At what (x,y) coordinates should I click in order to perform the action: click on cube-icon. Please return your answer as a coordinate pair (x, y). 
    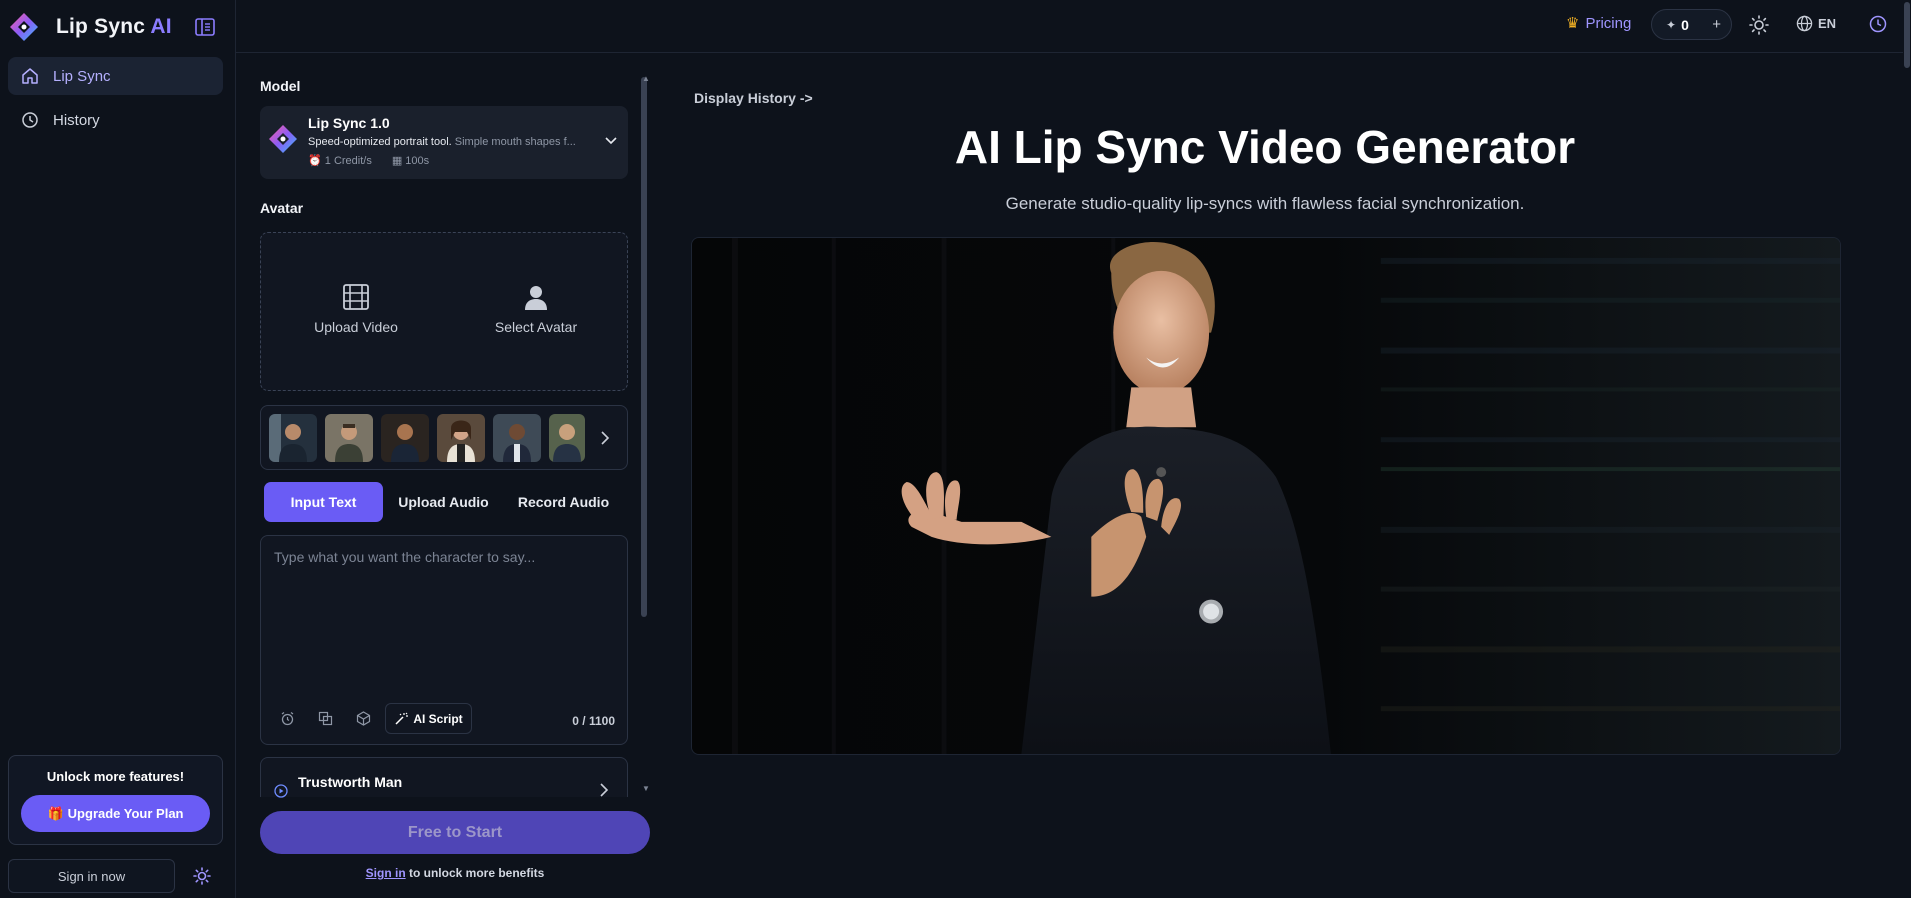
    Looking at the image, I should click on (363, 718).